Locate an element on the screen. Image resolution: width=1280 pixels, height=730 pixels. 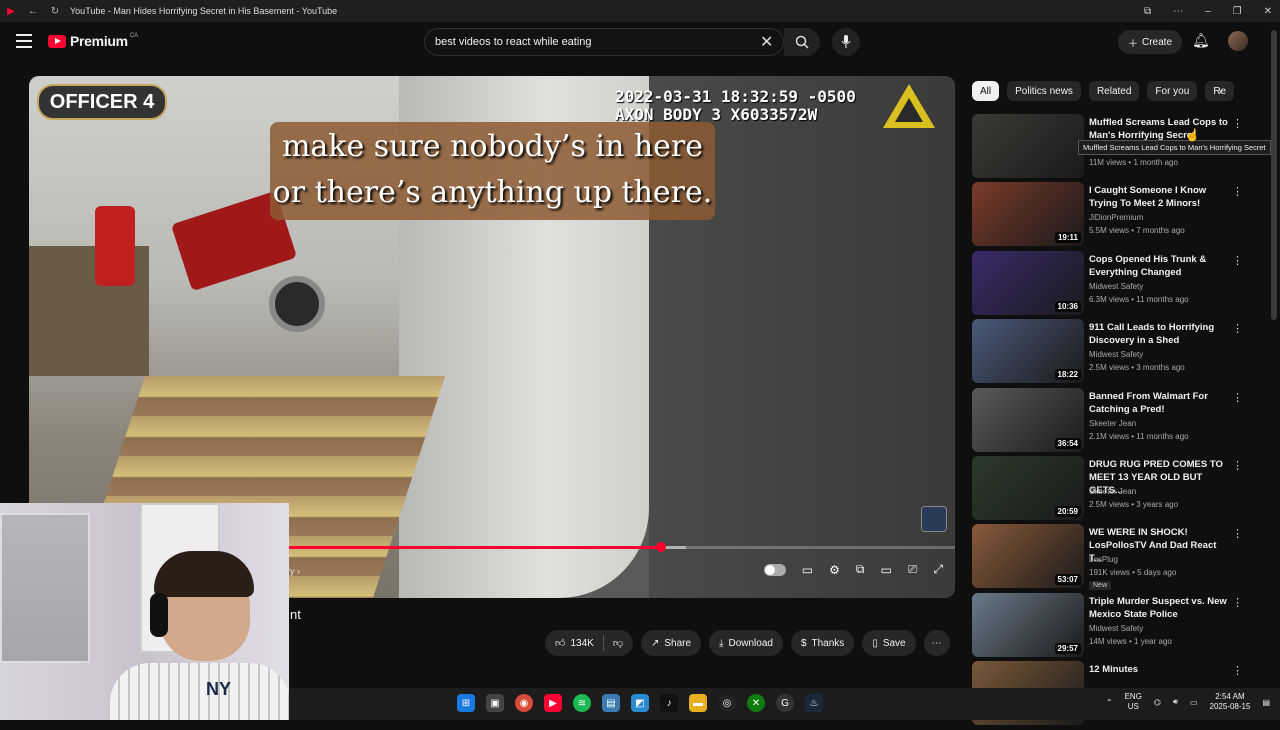
video-thumbnail: 18:22 is located at coordinates (1028, 351).